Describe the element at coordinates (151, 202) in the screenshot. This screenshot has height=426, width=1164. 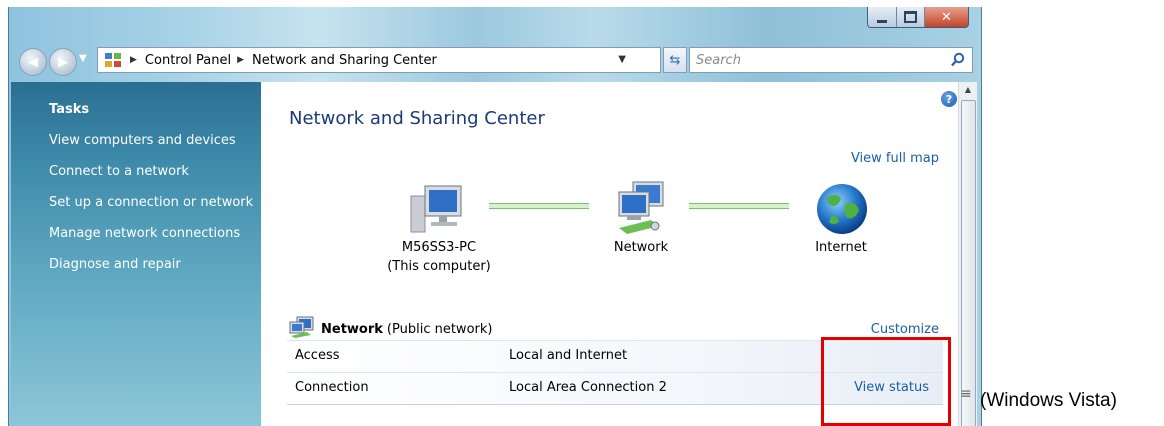
I see `task-setup-connection: Set up a connection or network` at that location.